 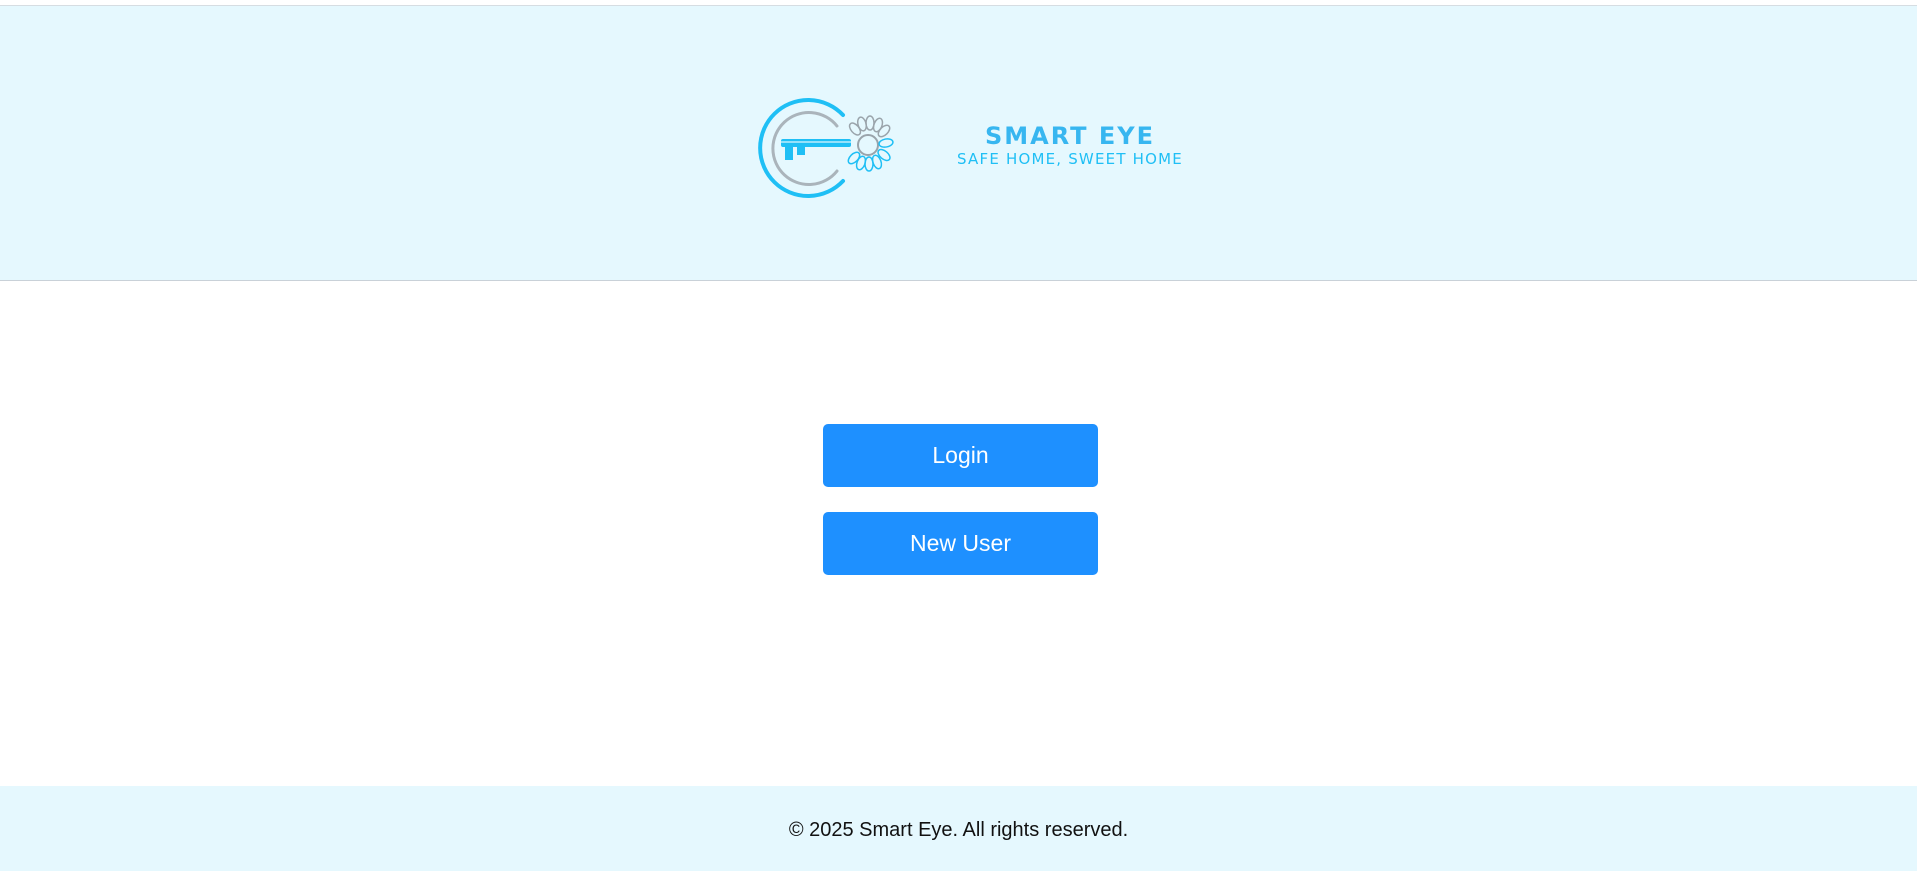 What do you see at coordinates (960, 455) in the screenshot?
I see `login-button: Login` at bounding box center [960, 455].